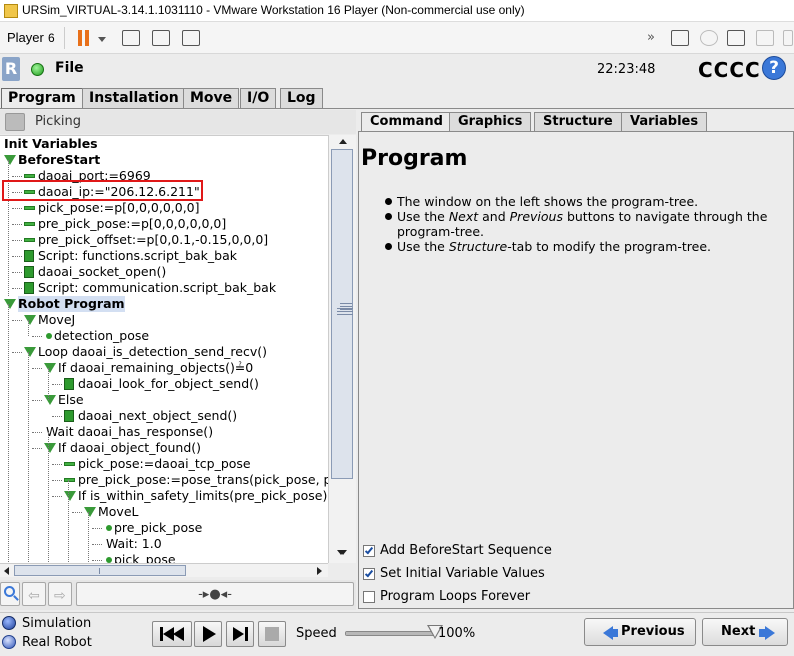 The height and width of the screenshot is (656, 794). Describe the element at coordinates (164, 224) in the screenshot. I see `tree-node: pre_pick_pose:=p[0,0,0,0,0,0]` at that location.